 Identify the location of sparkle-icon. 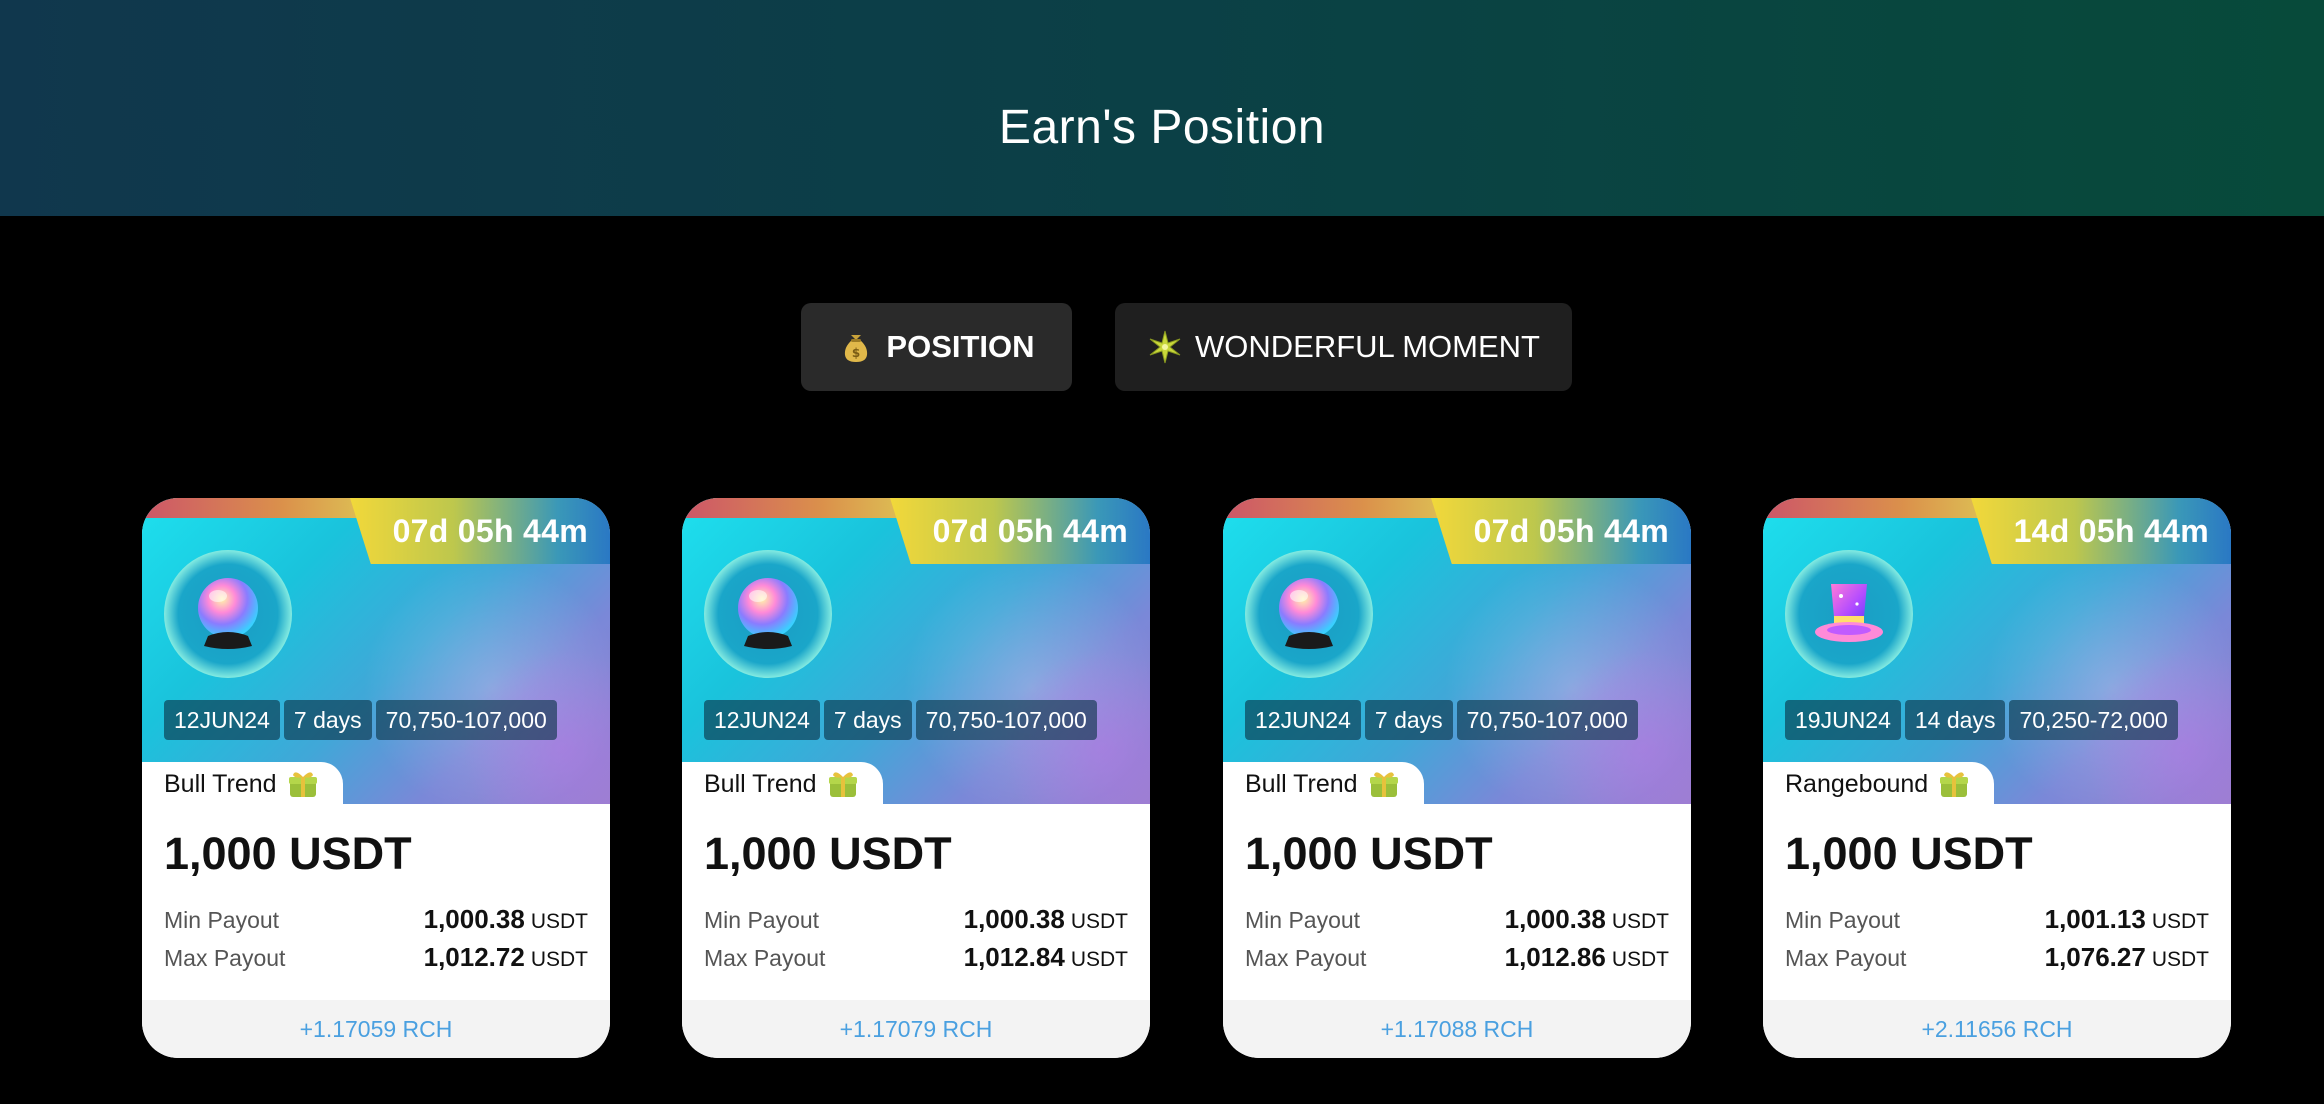
(1165, 347).